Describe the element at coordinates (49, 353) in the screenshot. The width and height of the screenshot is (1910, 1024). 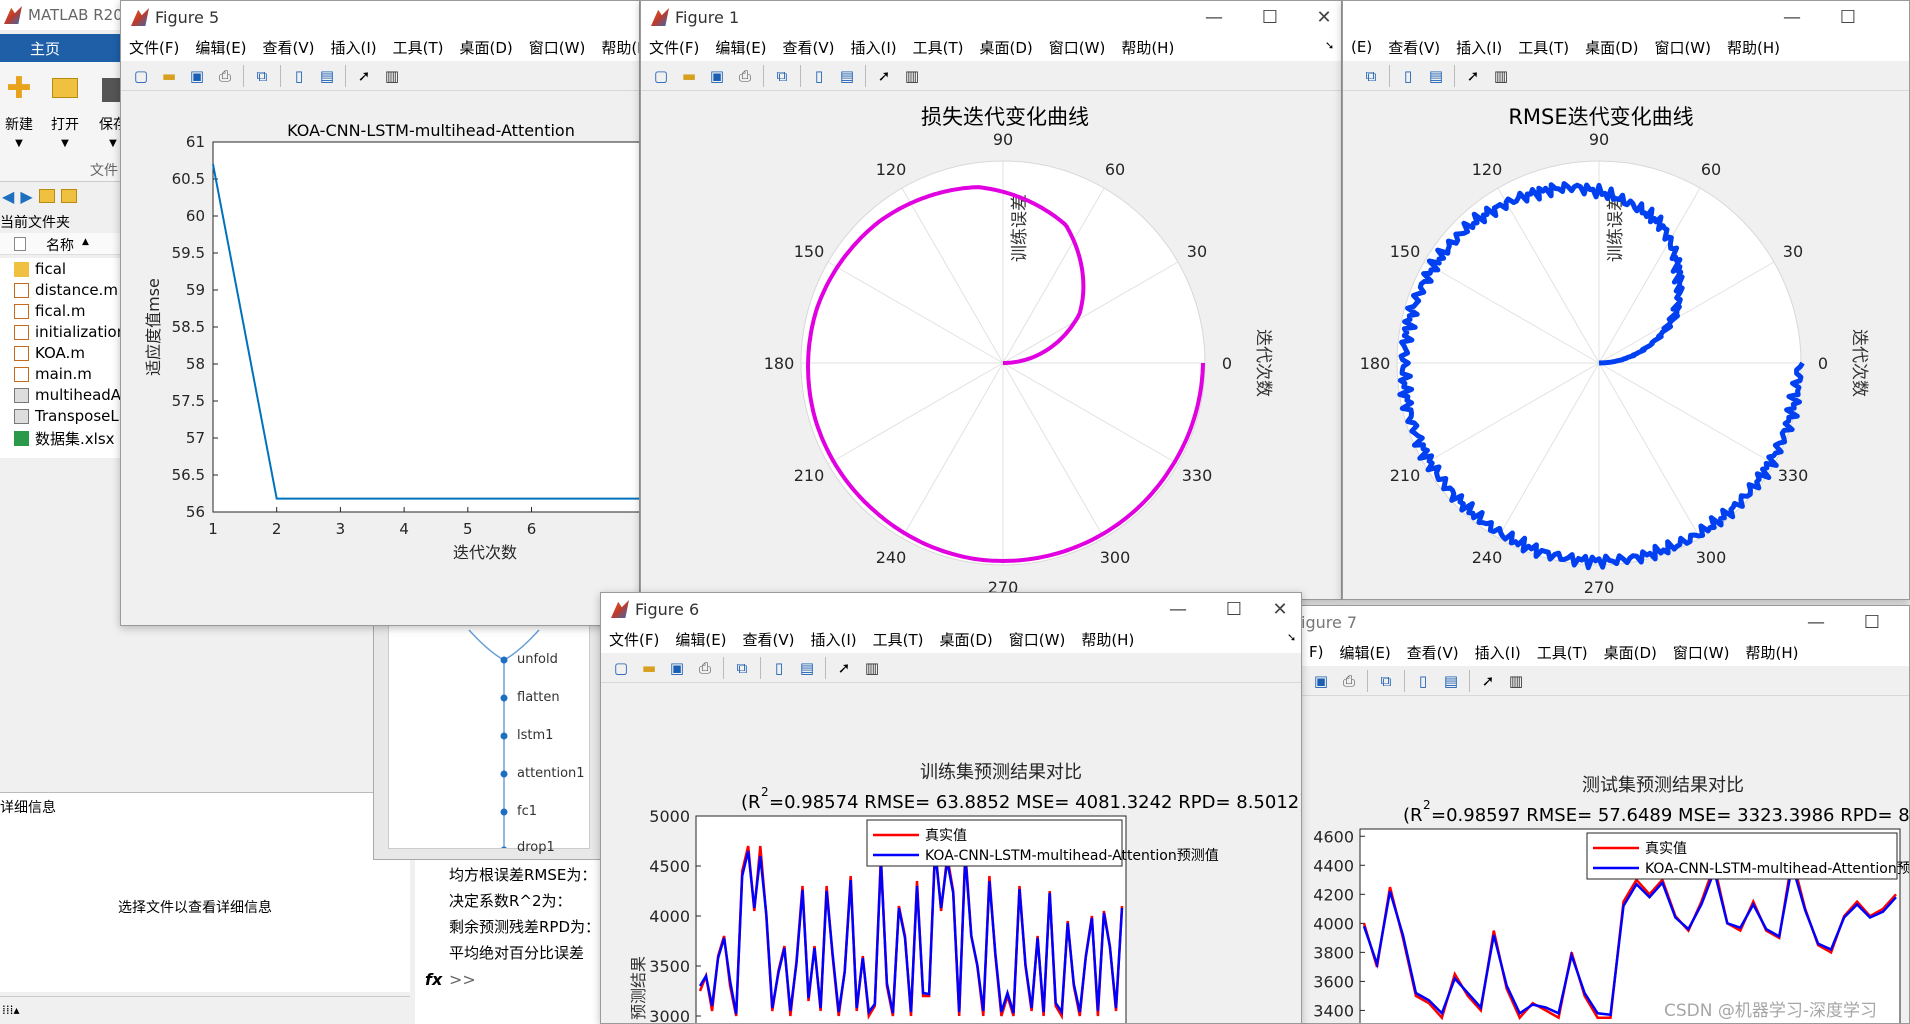
I see `list-item: KOA.m` at that location.